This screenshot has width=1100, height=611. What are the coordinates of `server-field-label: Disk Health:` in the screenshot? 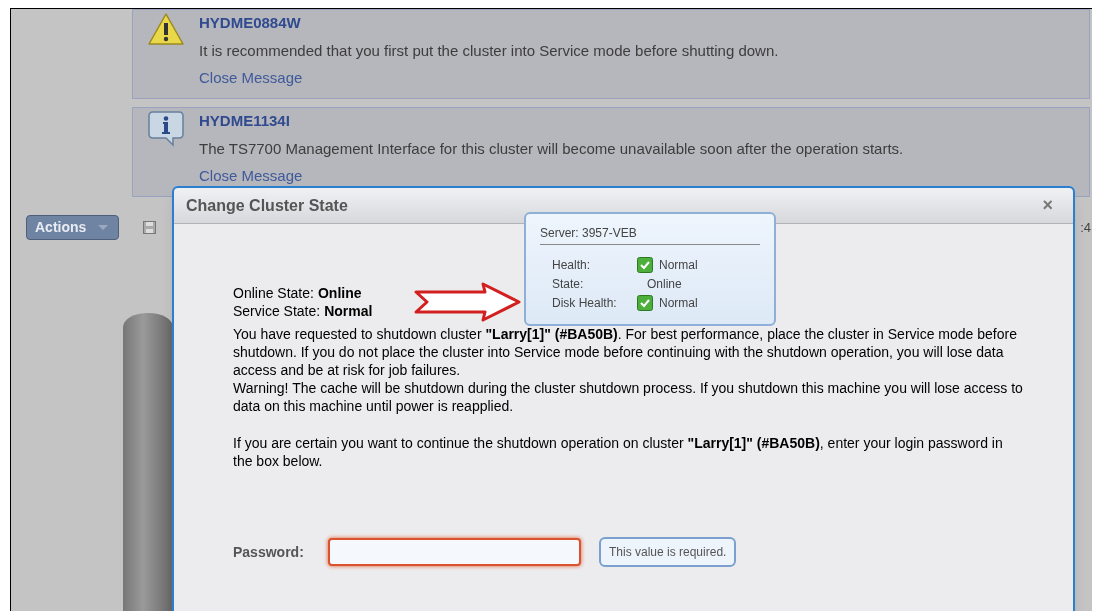 It's located at (585, 303).